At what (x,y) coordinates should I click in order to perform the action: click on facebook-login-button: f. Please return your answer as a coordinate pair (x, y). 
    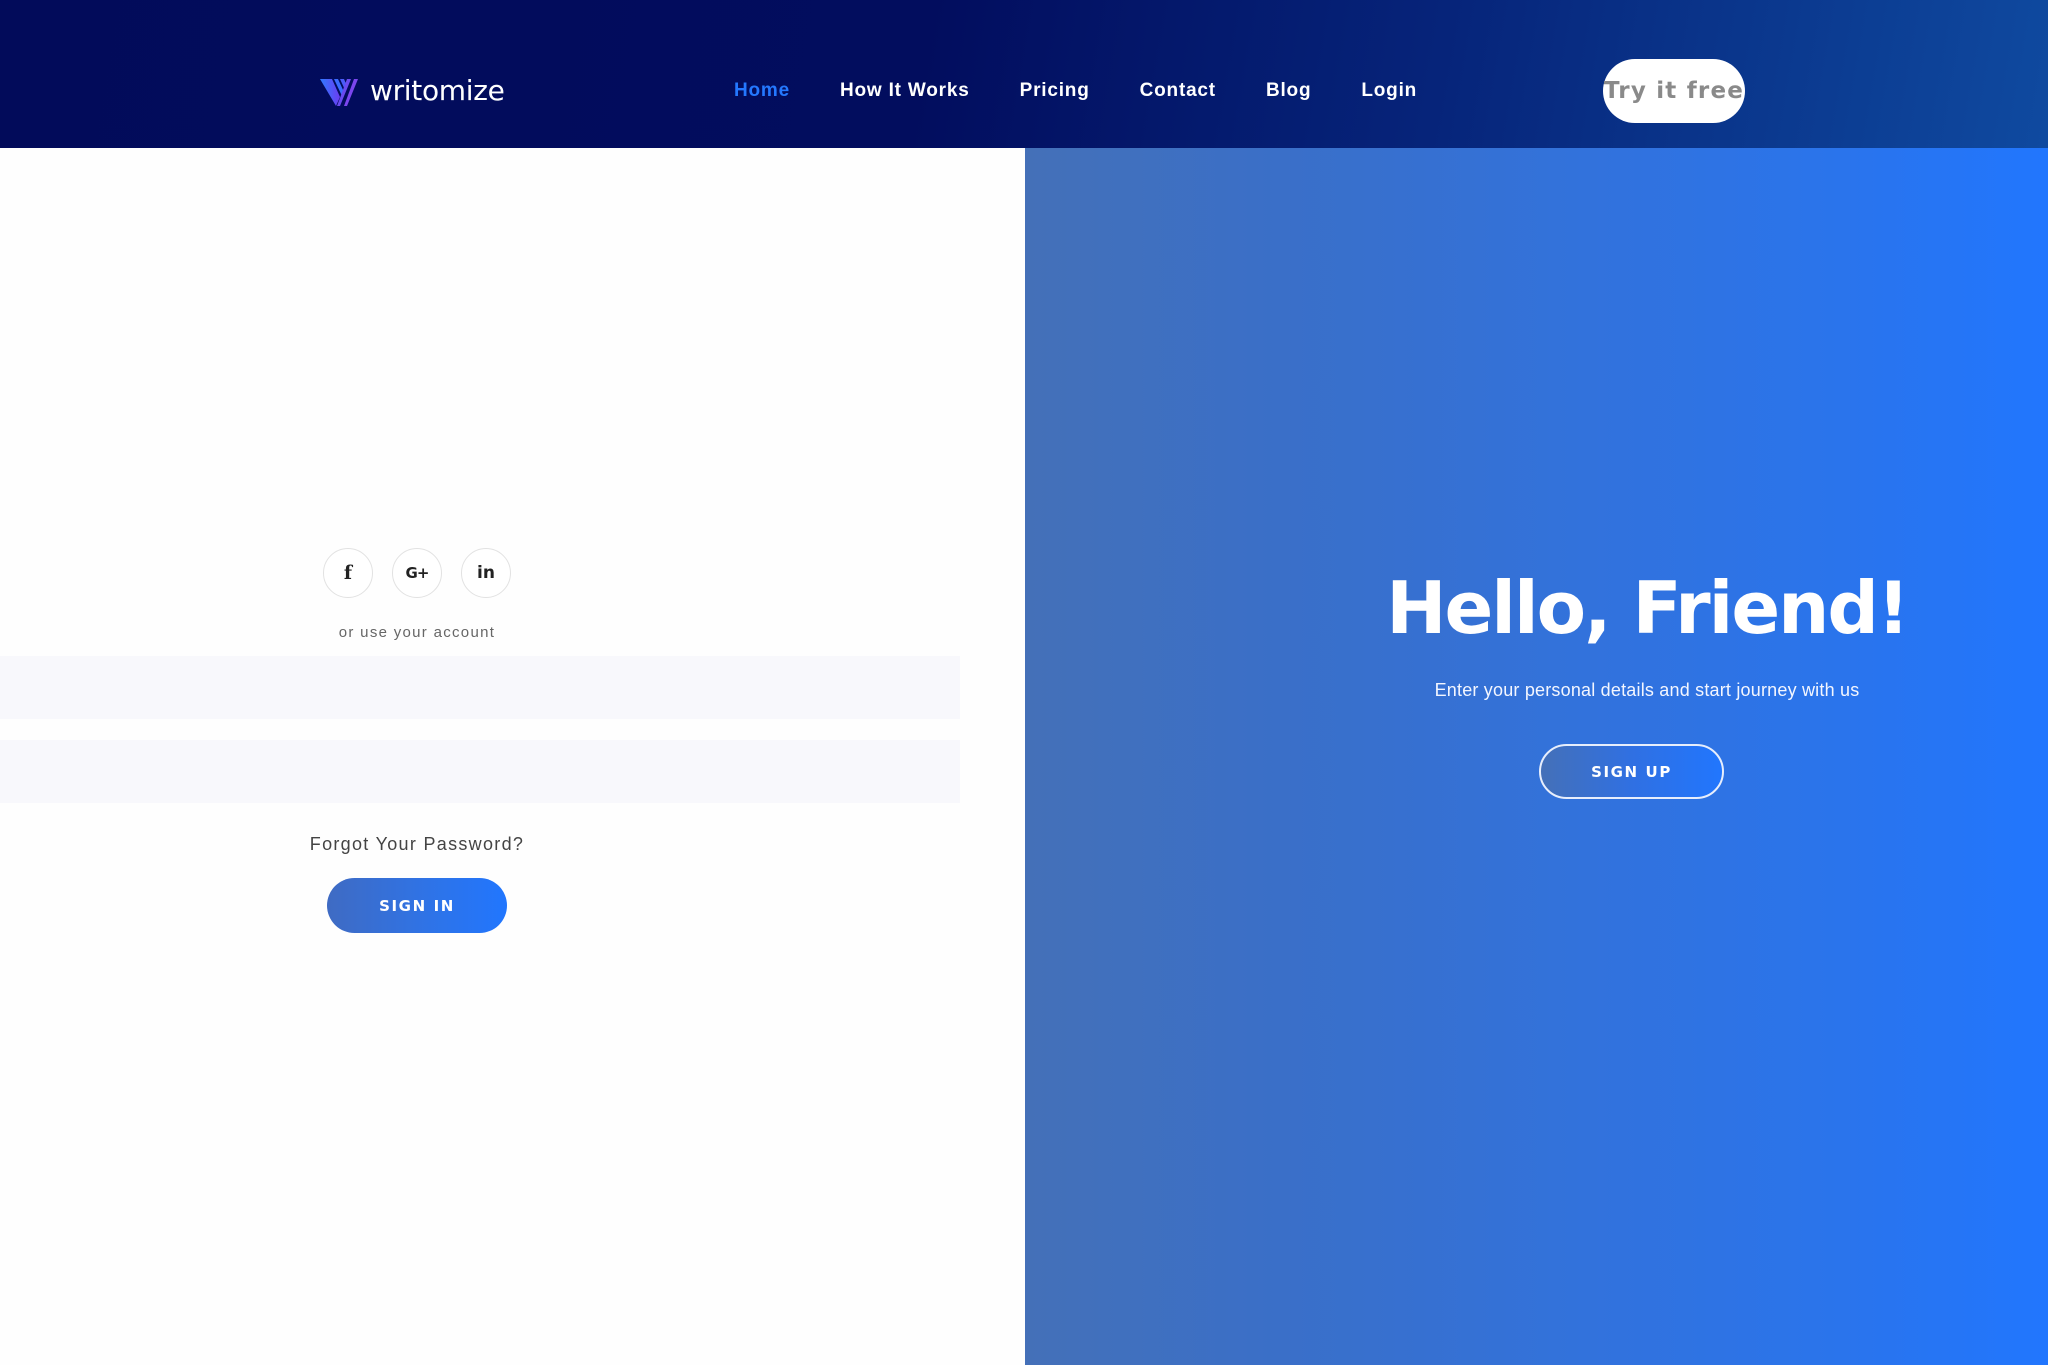
    Looking at the image, I should click on (348, 573).